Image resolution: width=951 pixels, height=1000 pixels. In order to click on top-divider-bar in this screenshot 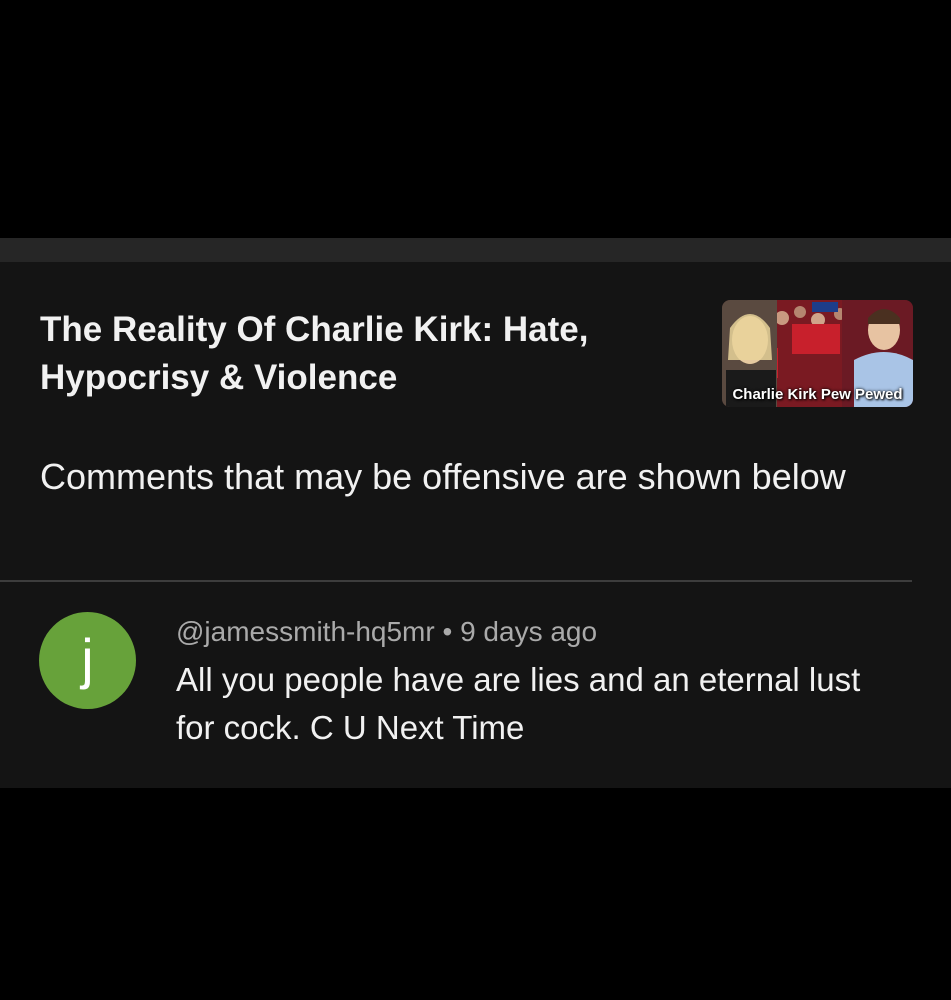, I will do `click(475, 250)`.